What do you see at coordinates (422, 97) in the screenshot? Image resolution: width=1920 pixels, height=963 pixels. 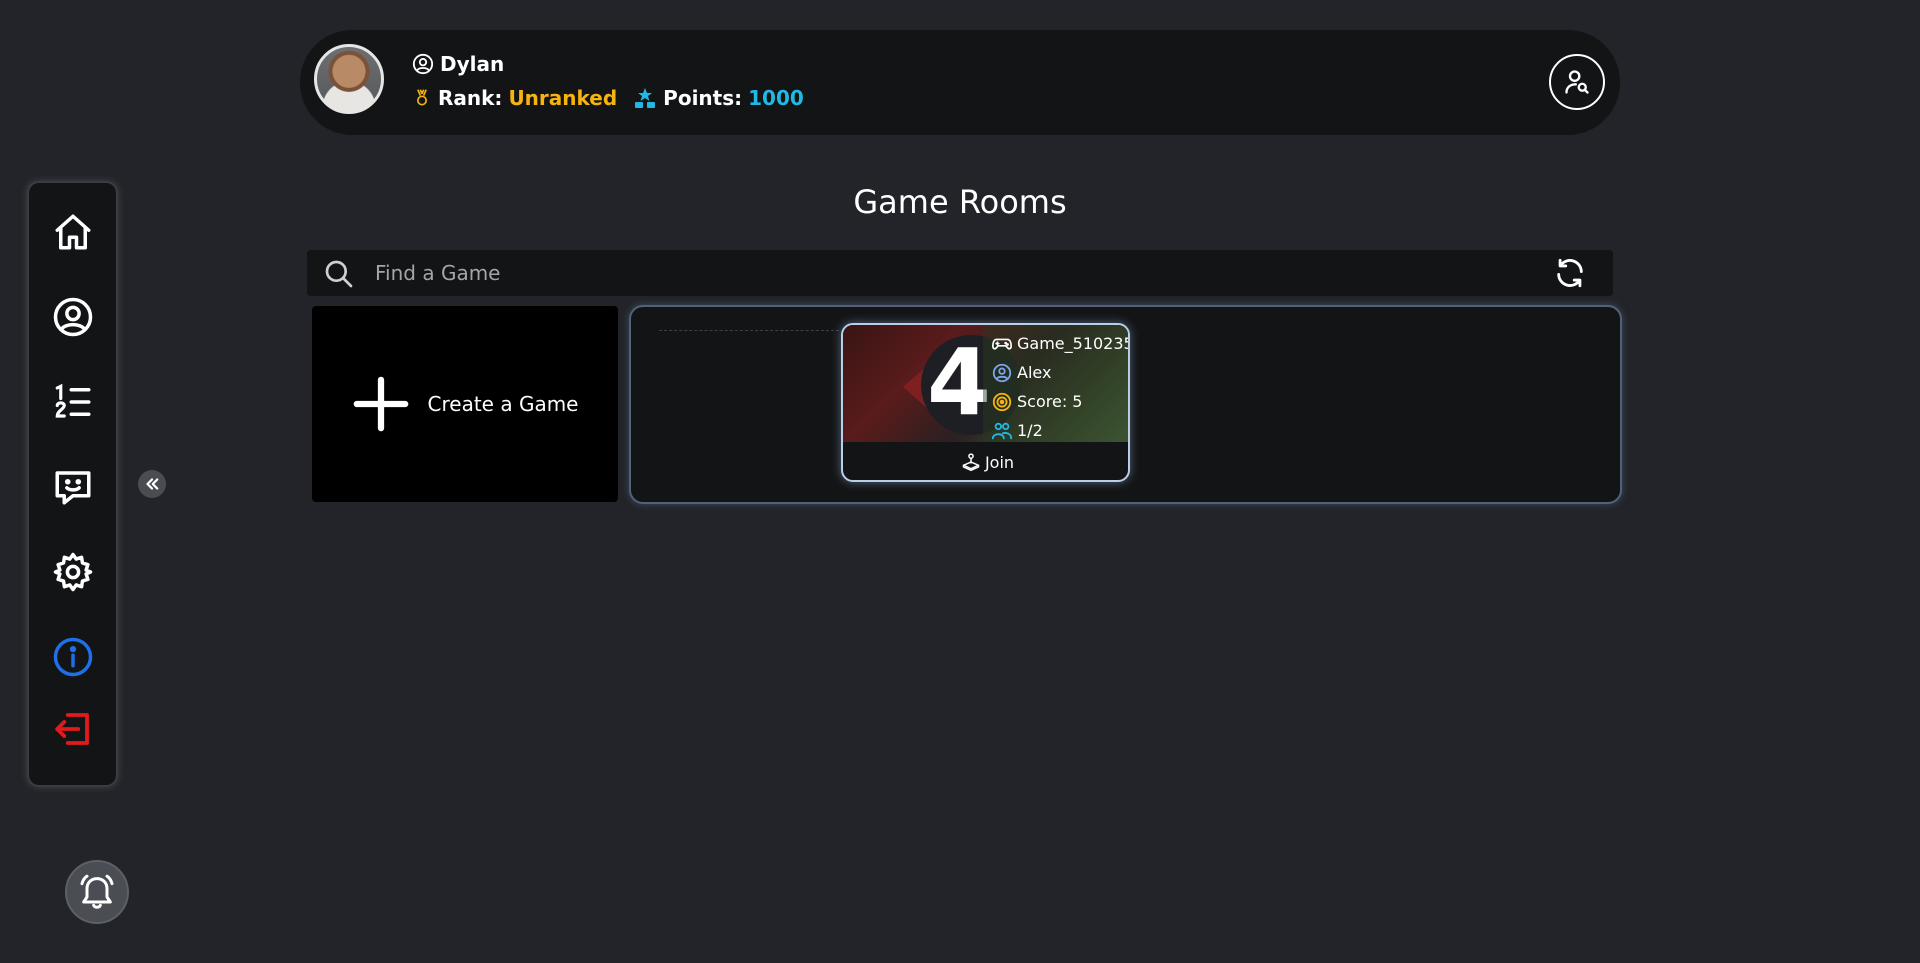 I see `medal-icon` at bounding box center [422, 97].